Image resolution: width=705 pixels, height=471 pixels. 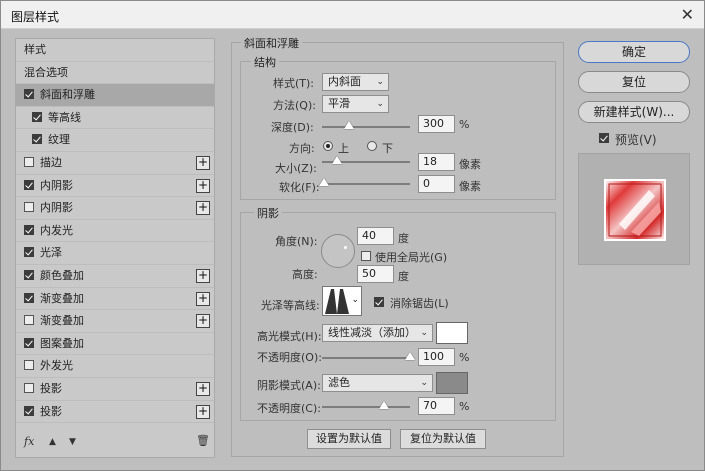 I want to click on shadow-opacity-label: 不透明度(C):, so click(x=289, y=408).